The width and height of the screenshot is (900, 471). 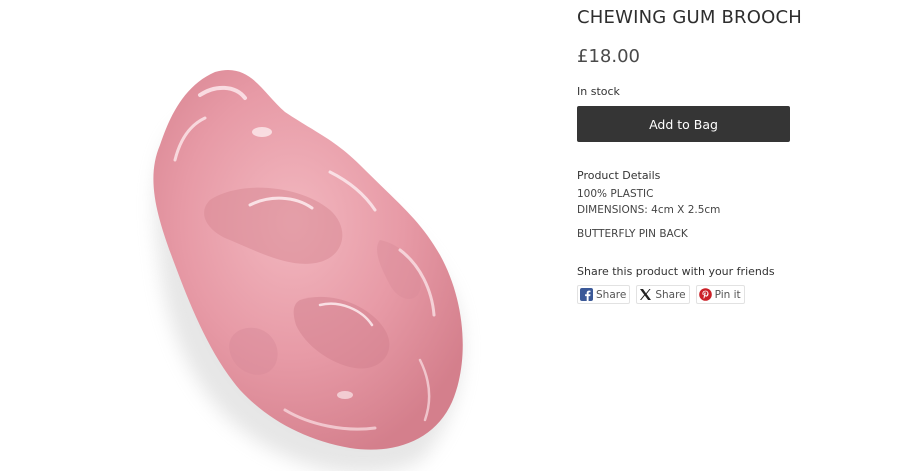 I want to click on facebook-icon, so click(x=586, y=294).